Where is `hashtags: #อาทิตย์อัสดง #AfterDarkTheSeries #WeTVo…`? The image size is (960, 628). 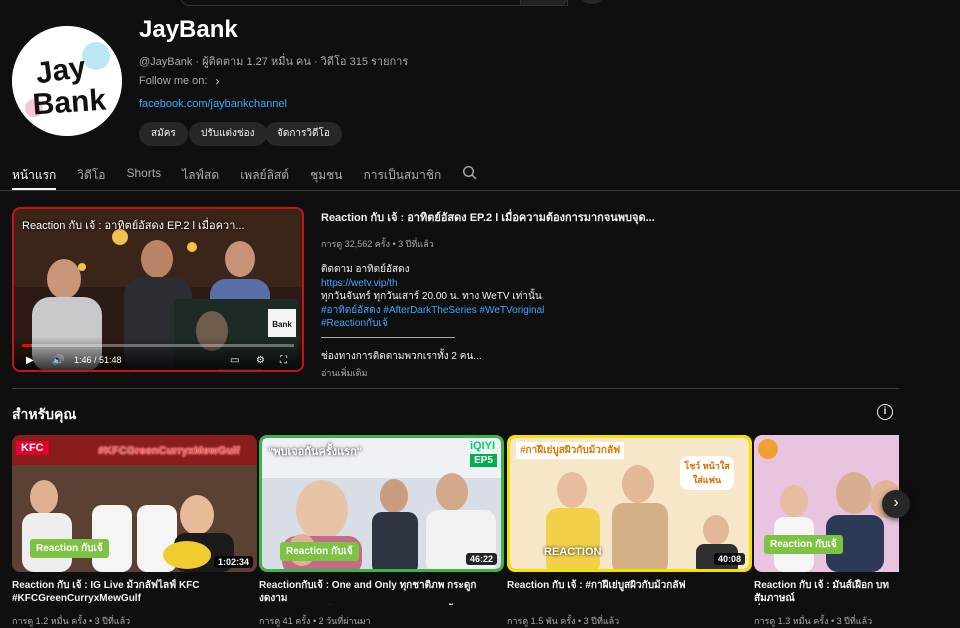 hashtags: #อาทิตย์อัสดง #AfterDarkTheSeries #WeTVo… is located at coordinates (601, 311).